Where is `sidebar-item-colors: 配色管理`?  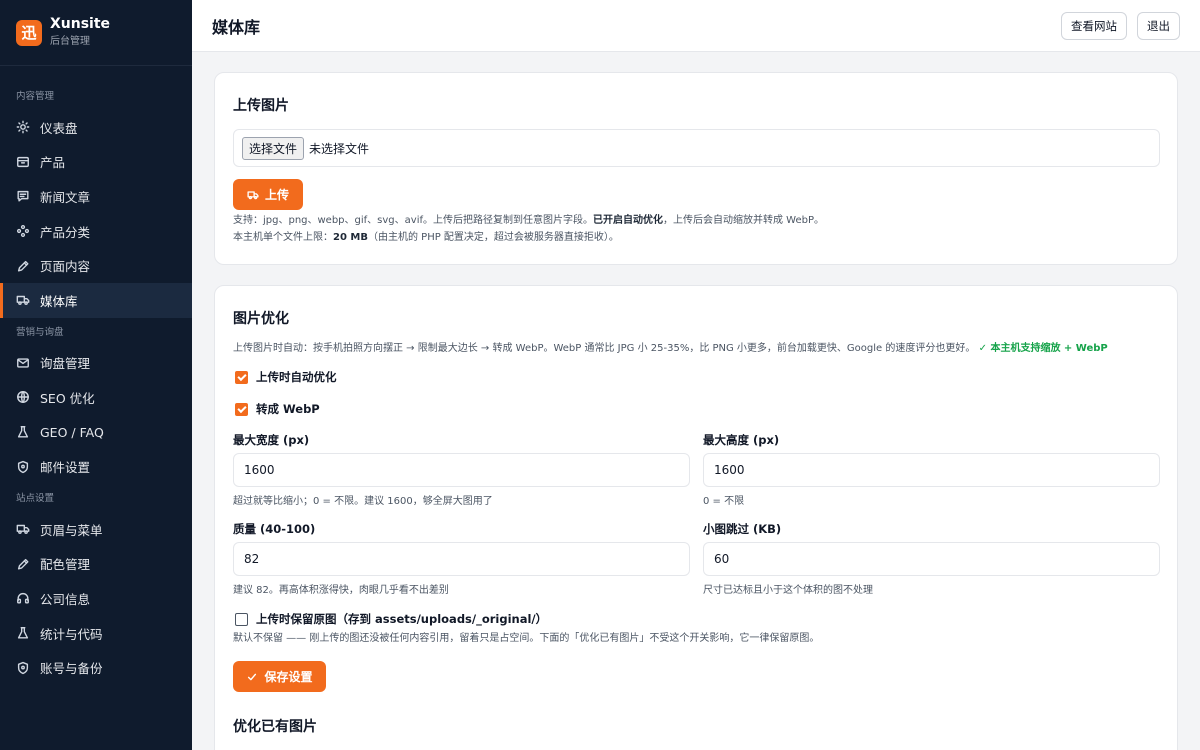
sidebar-item-colors: 配色管理 is located at coordinates (96, 564).